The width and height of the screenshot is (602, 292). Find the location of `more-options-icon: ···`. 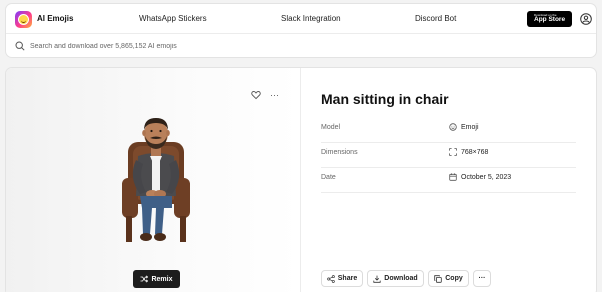

more-options-icon: ··· is located at coordinates (274, 95).